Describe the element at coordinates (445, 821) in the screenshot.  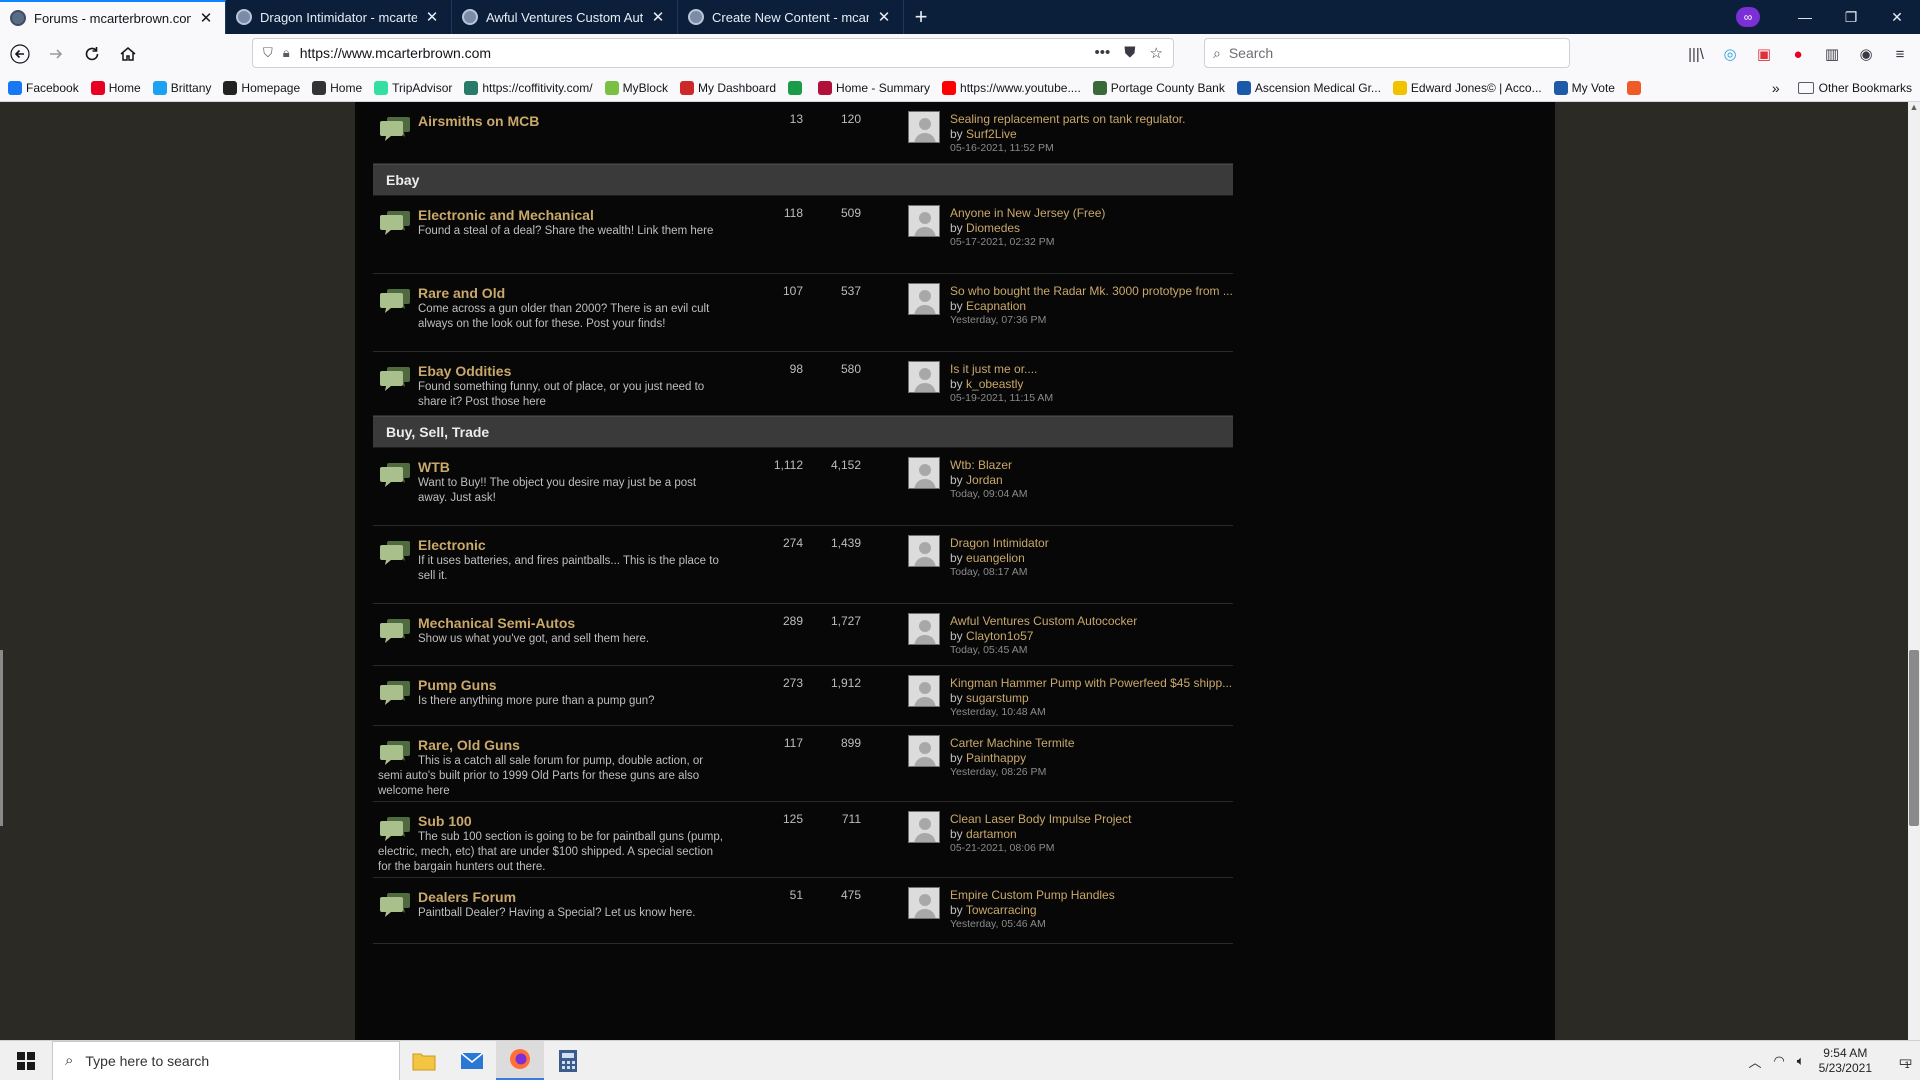
I see `forum-name-link: Sub 100` at that location.